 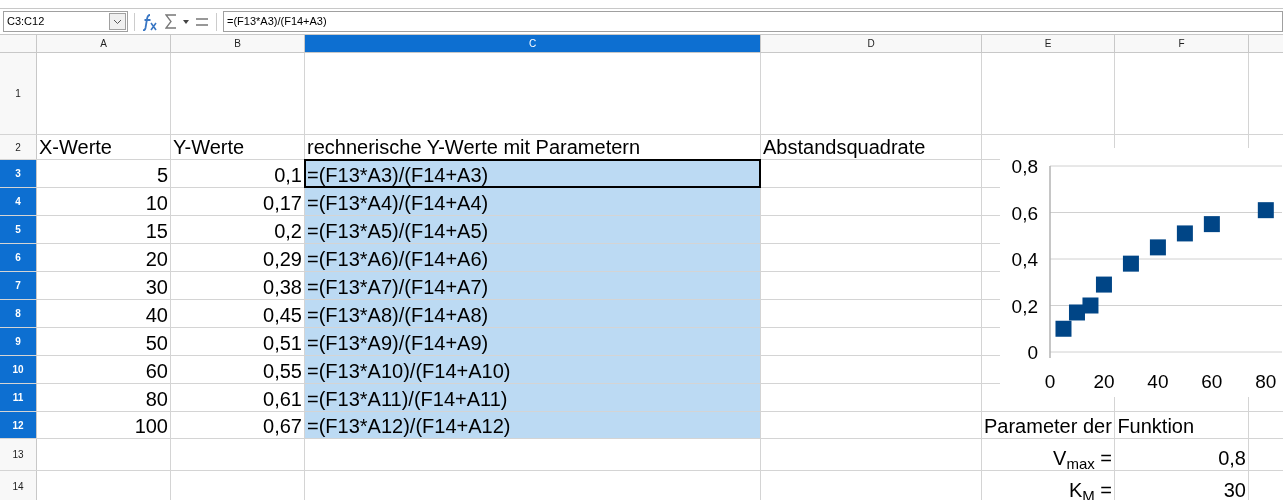 I want to click on cell-text: 0,45, so click(x=282, y=315).